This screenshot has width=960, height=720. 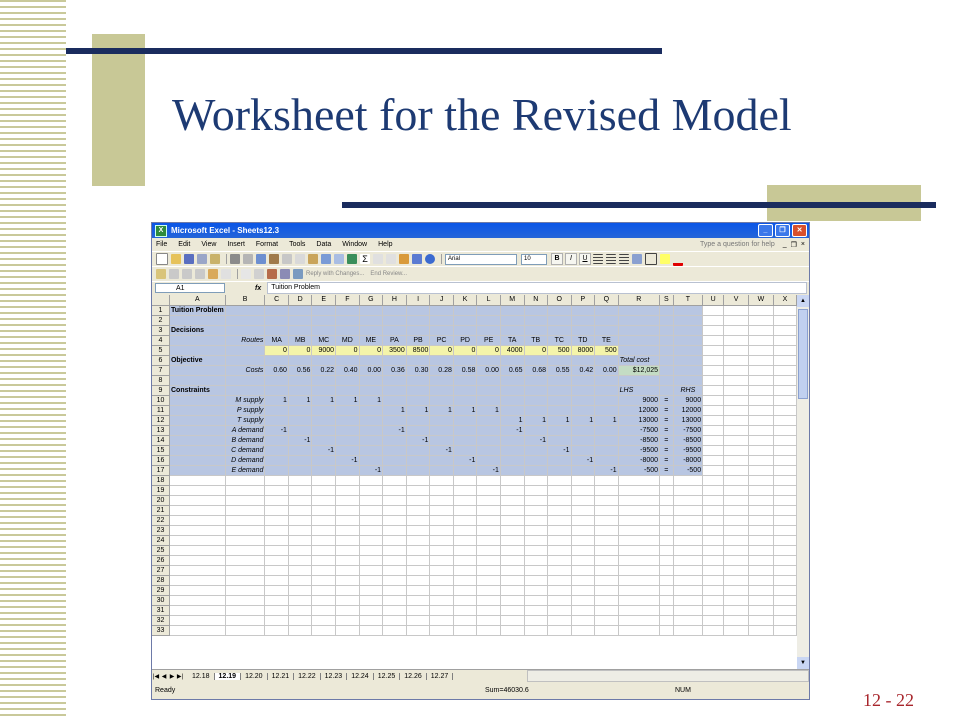 What do you see at coordinates (559, 510) in the screenshot?
I see `cell-o21` at bounding box center [559, 510].